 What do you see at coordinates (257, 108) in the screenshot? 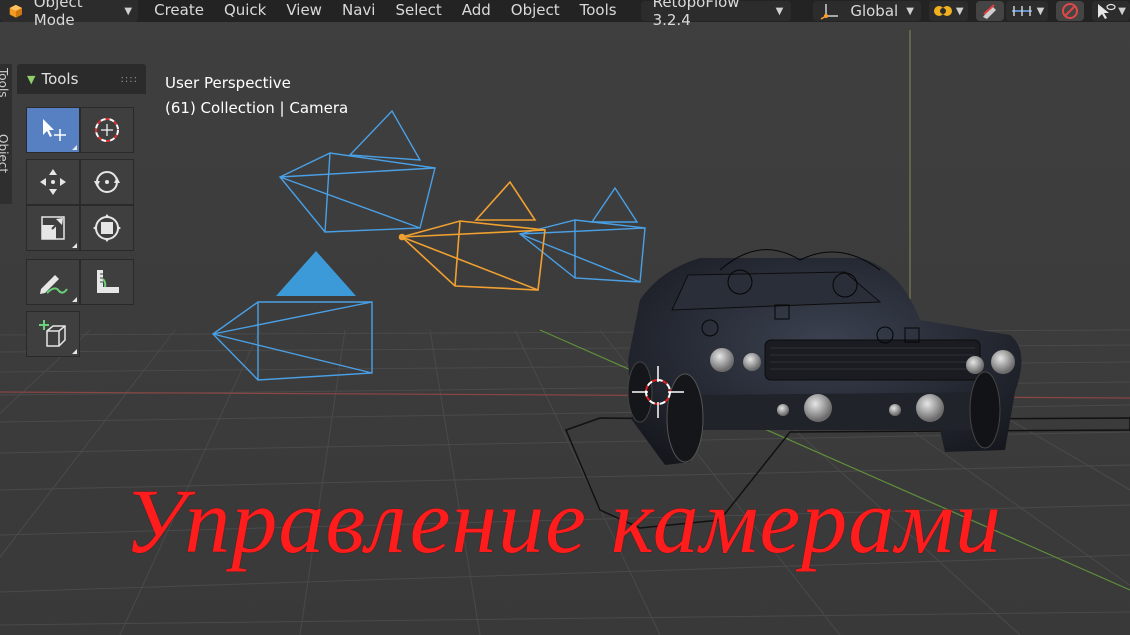
I see `collection-info-label: (61) Collection | Camera` at bounding box center [257, 108].